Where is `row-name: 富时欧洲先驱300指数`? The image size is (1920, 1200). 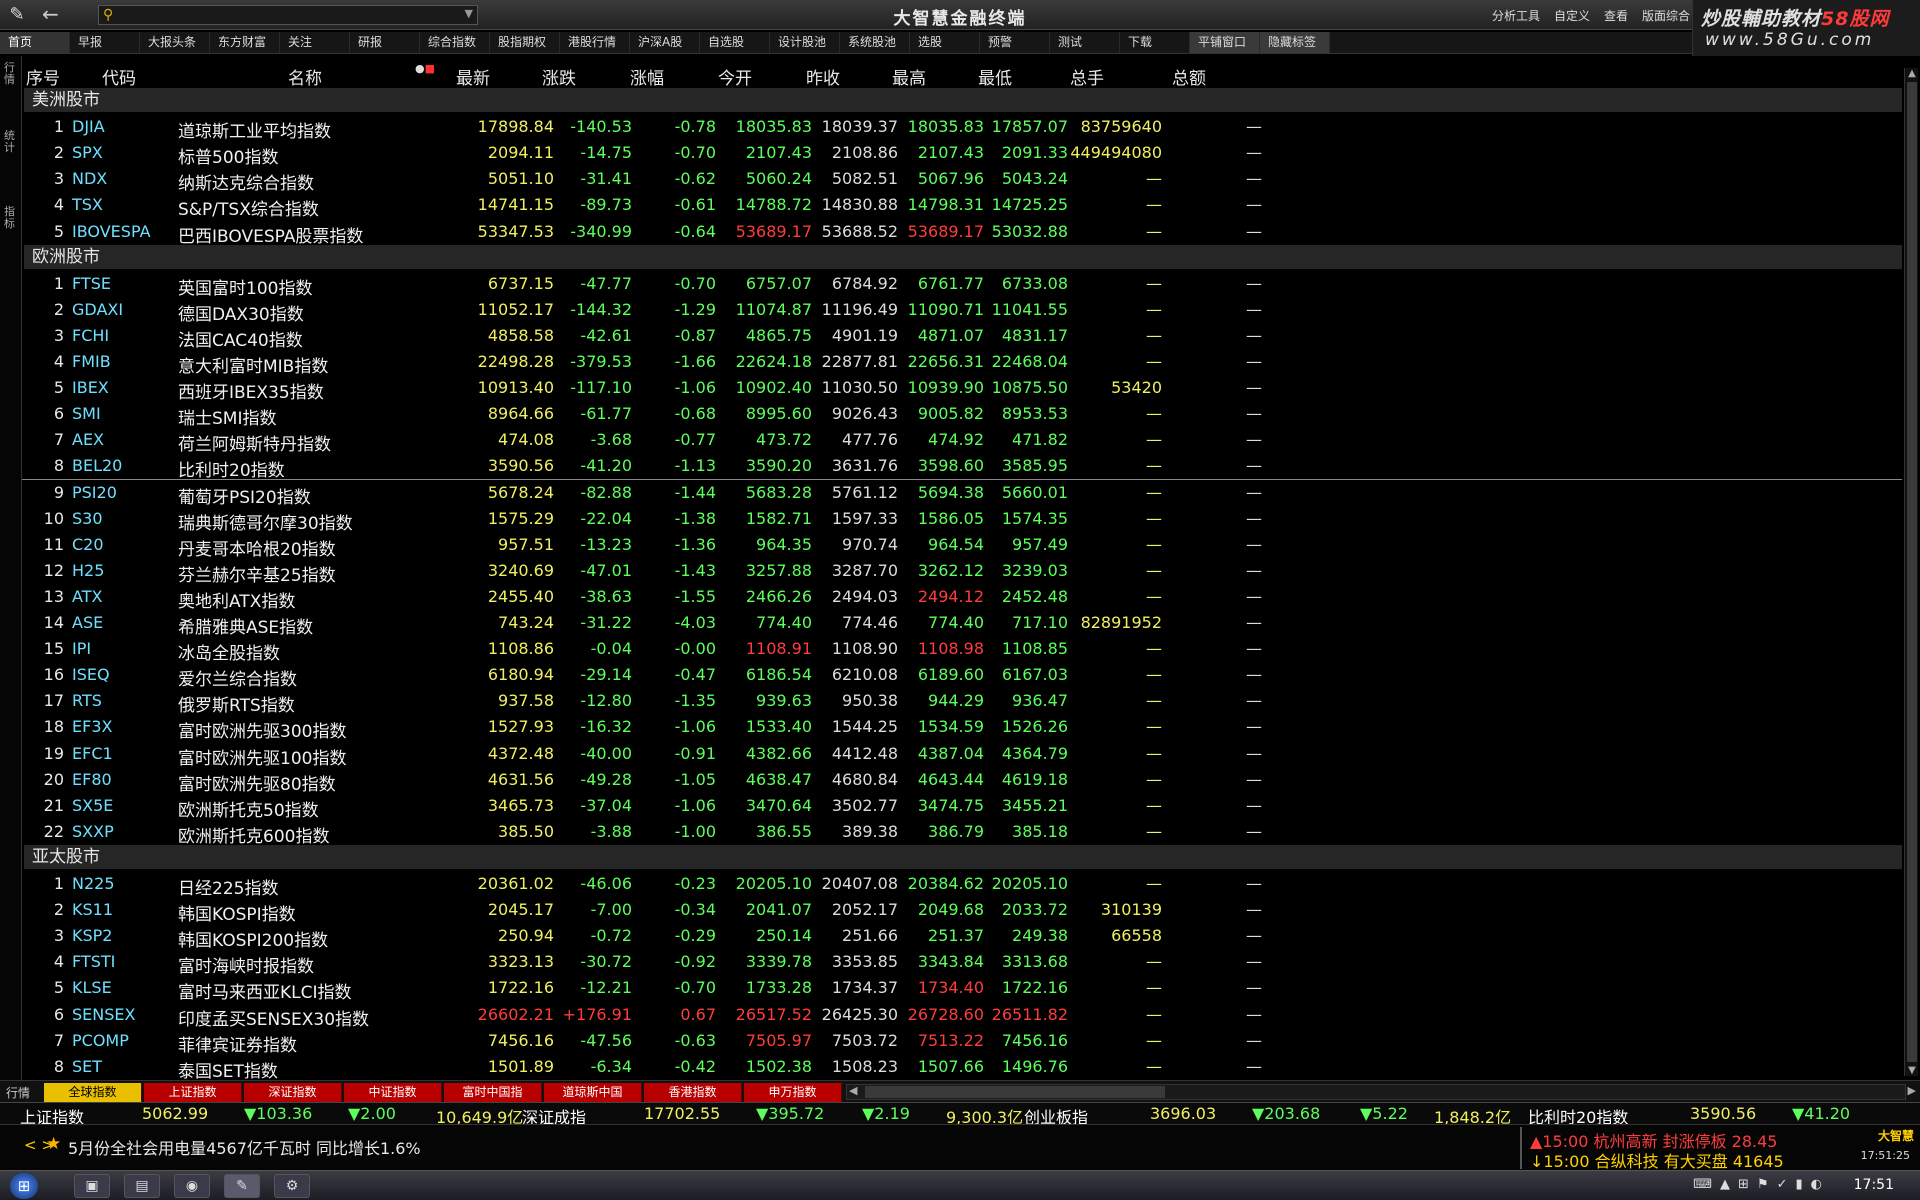
row-name: 富时欧洲先驱300指数 is located at coordinates (262, 729).